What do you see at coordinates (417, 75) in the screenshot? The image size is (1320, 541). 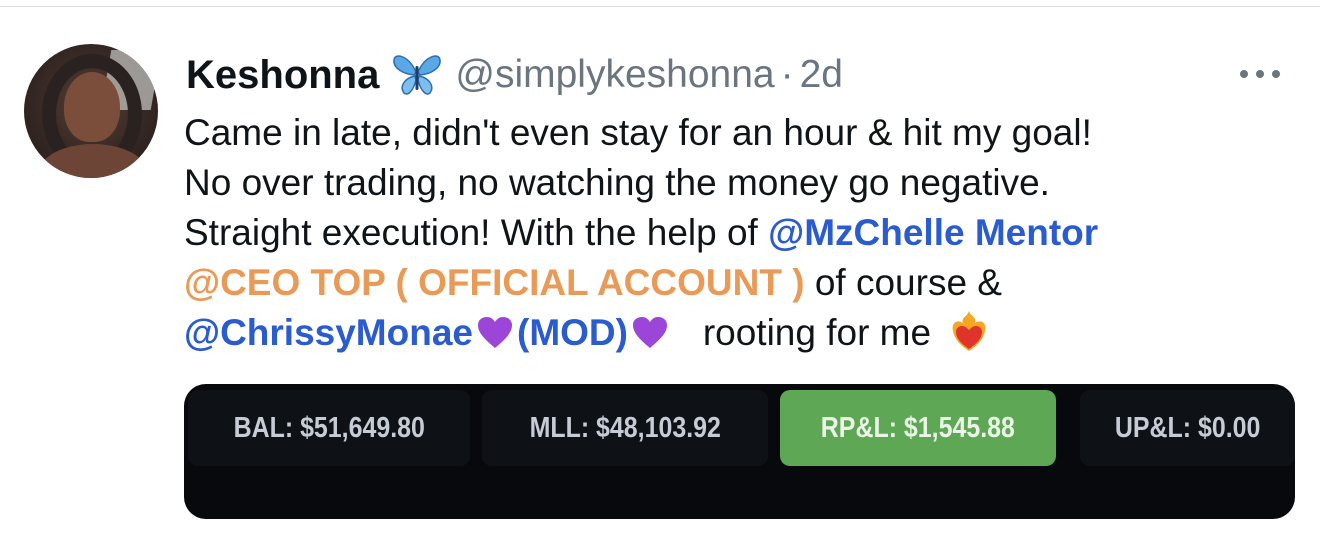 I see `butterfly-icon` at bounding box center [417, 75].